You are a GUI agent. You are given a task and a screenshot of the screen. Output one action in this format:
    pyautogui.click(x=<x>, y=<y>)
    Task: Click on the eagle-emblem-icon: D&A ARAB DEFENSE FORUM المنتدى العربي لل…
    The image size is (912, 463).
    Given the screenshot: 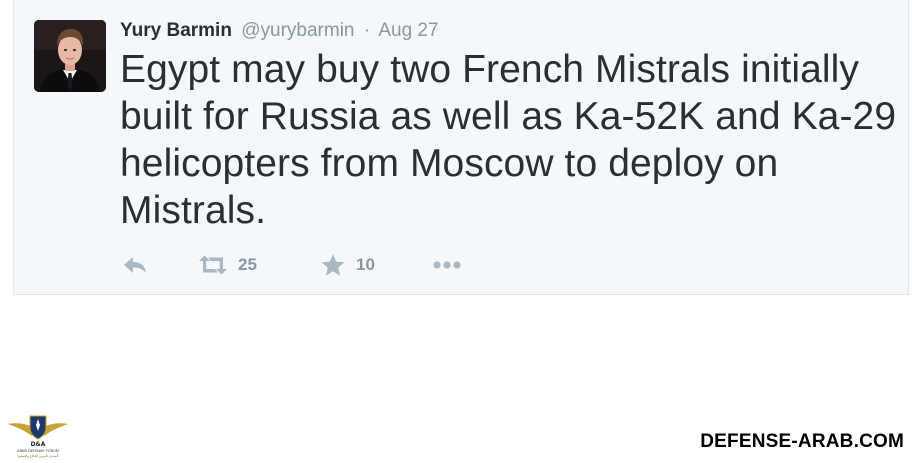 What is the action you would take?
    pyautogui.click(x=38, y=436)
    